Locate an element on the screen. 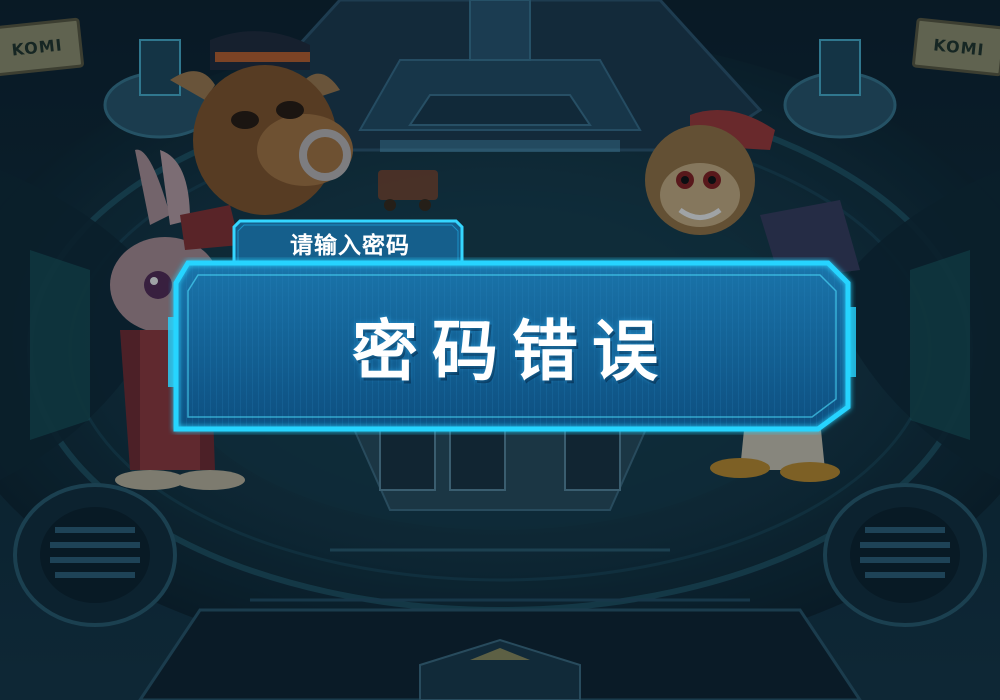  error-message: 密码错误 is located at coordinates (512, 351).